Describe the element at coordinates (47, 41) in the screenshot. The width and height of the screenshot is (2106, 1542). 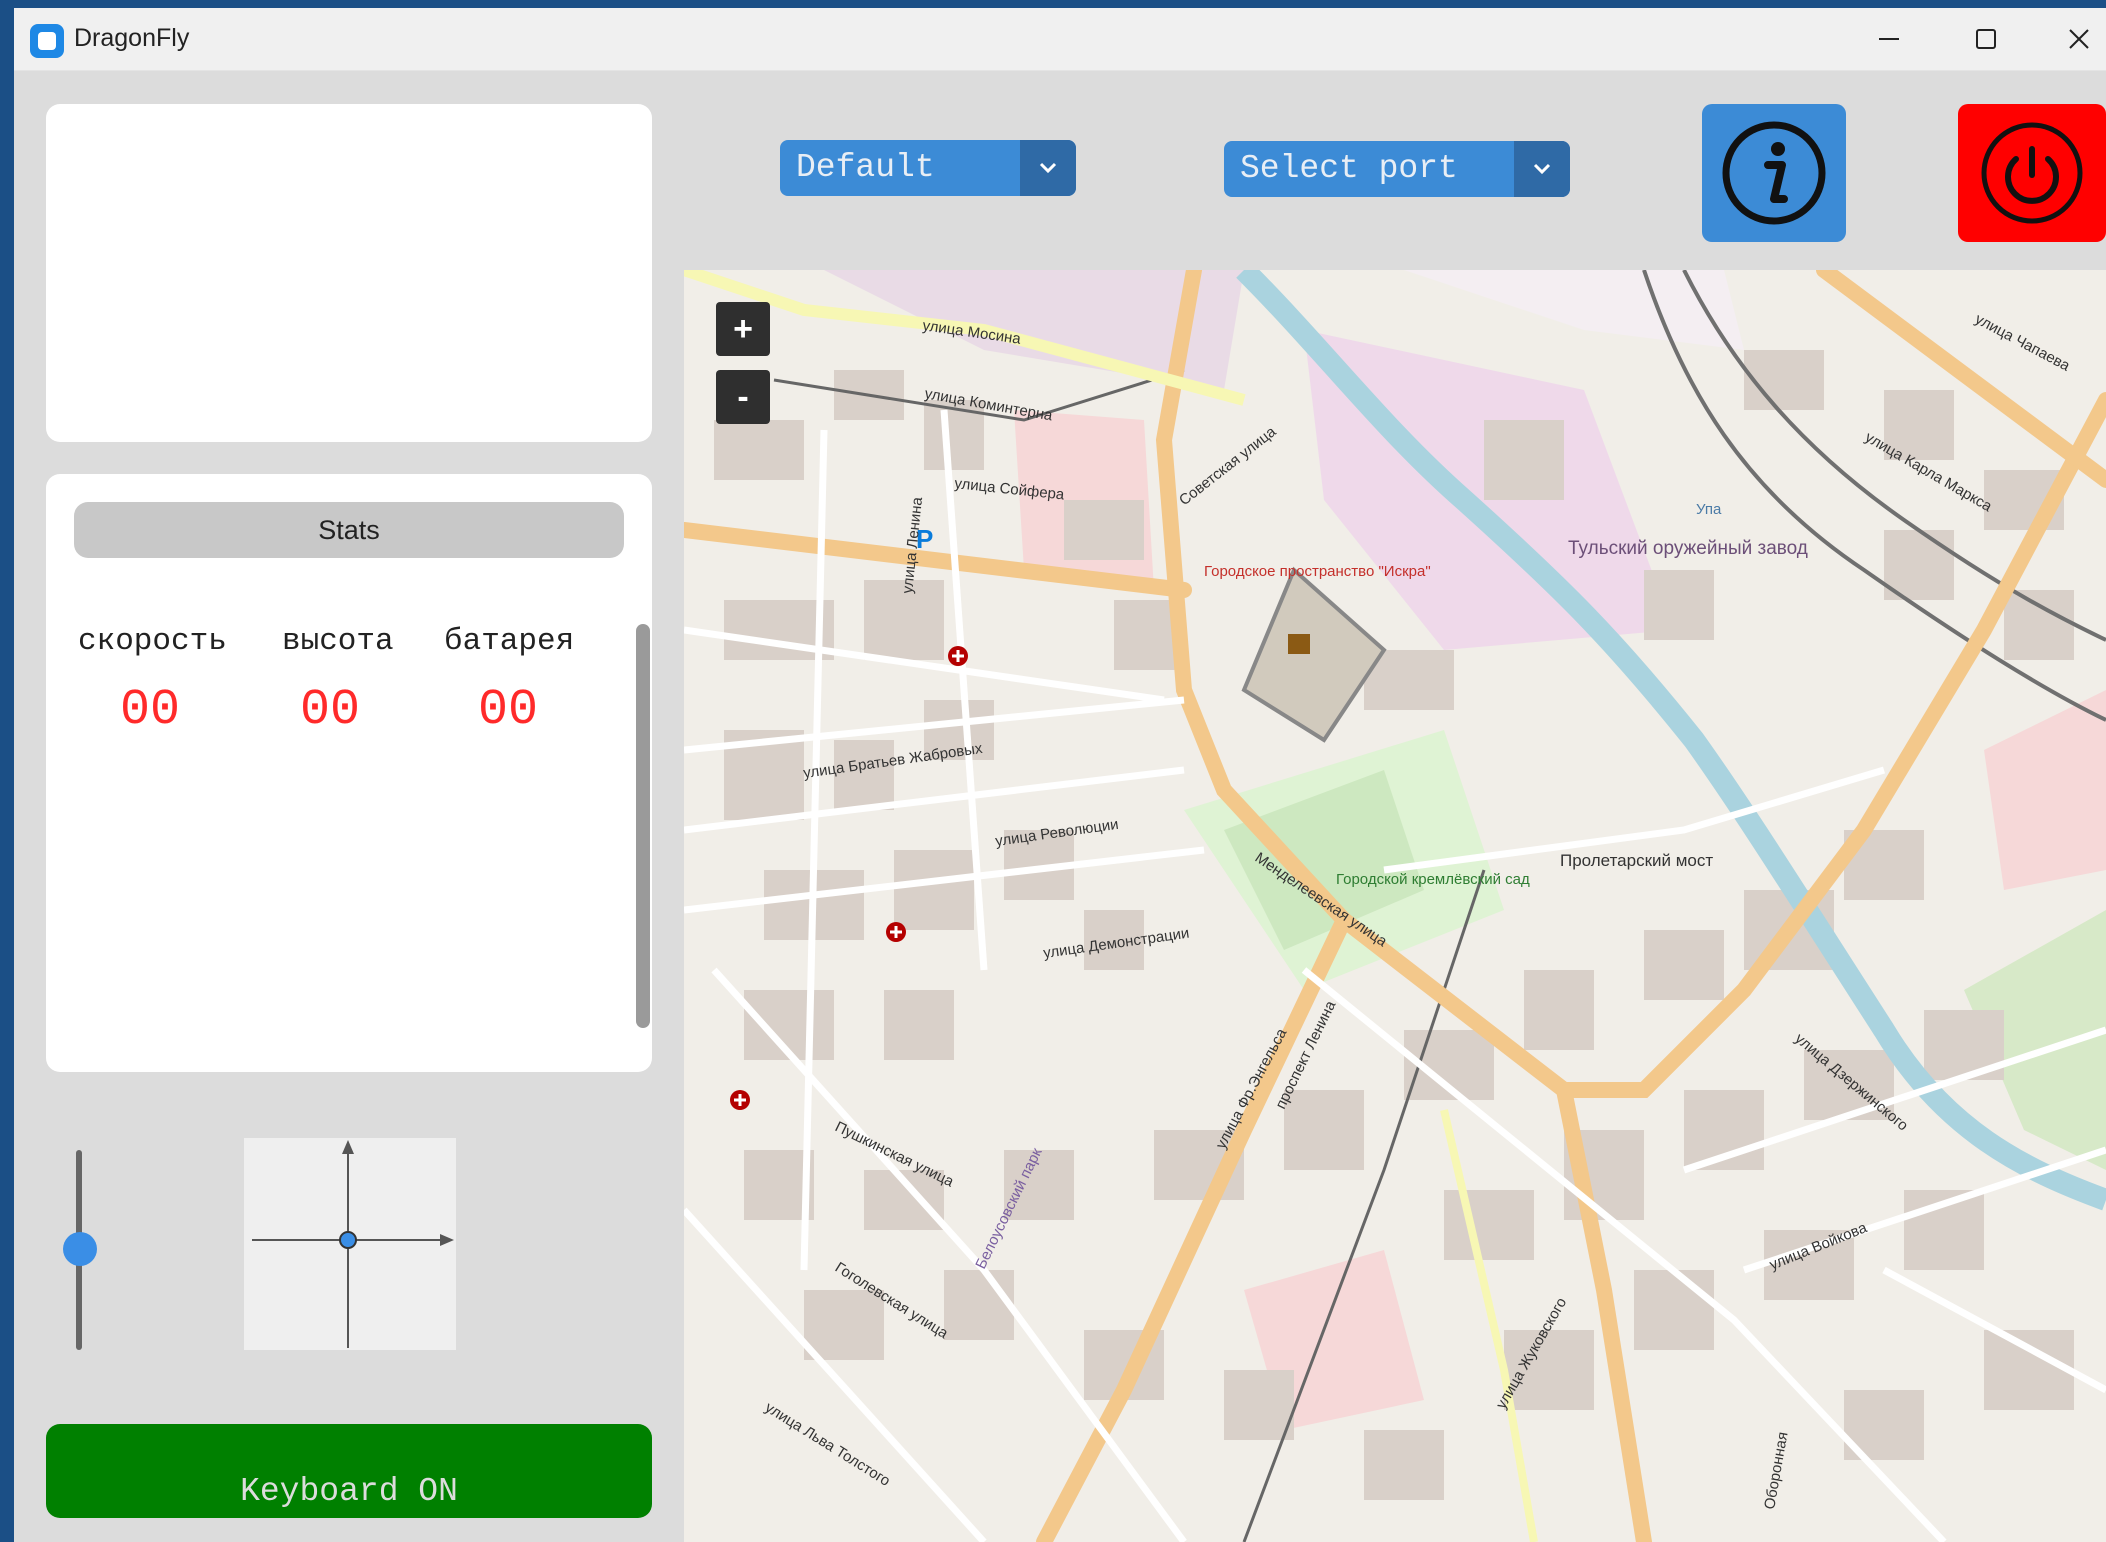
I see `app-icon` at that location.